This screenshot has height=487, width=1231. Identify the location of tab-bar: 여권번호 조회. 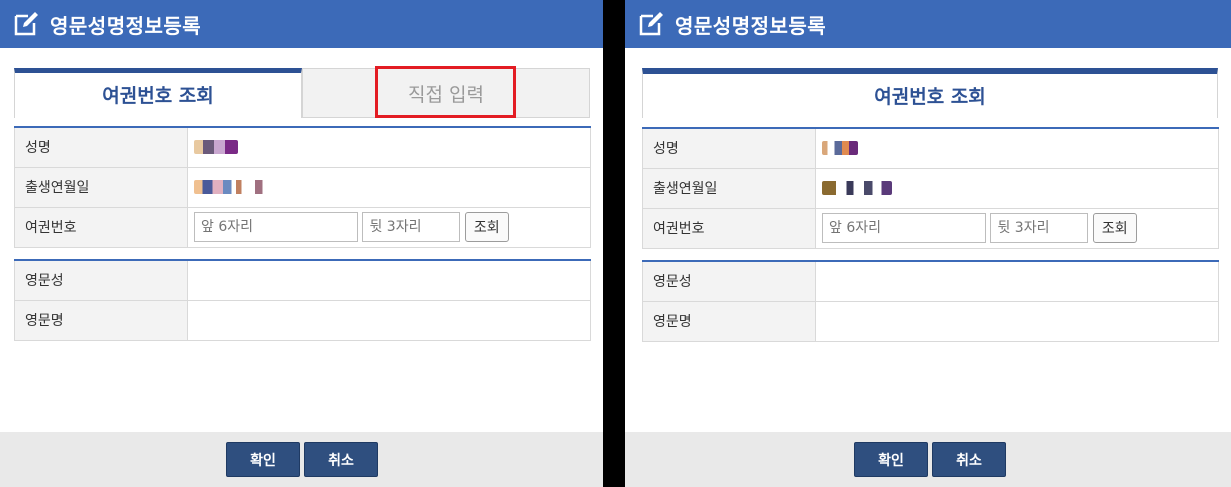
(930, 93).